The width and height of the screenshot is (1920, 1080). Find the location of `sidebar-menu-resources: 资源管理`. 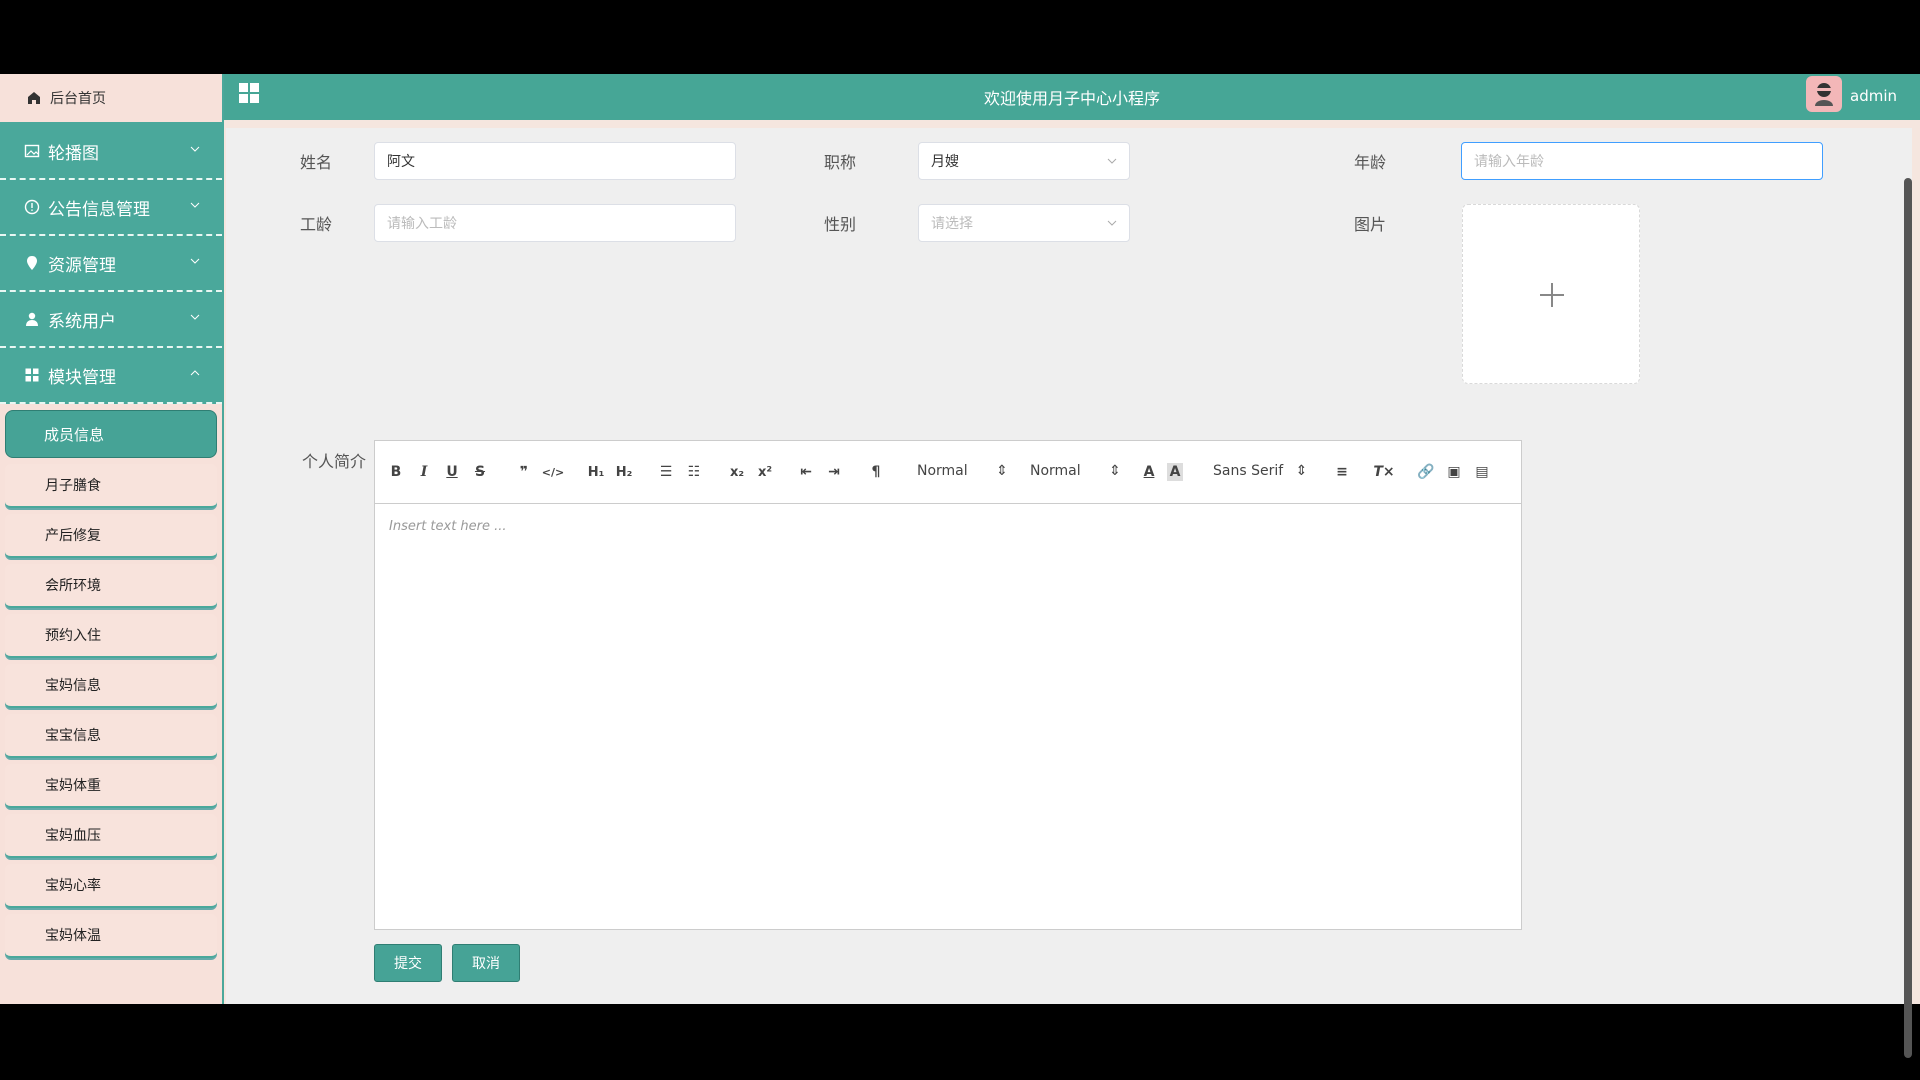

sidebar-menu-resources: 资源管理 is located at coordinates (111, 264).